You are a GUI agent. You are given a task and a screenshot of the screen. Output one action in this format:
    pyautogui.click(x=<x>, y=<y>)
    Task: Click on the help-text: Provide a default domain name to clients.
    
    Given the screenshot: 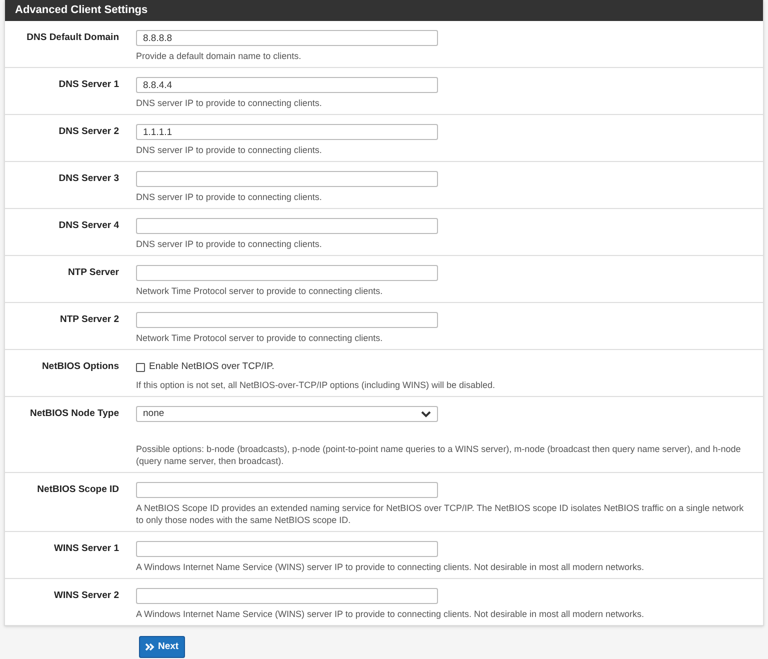 What is the action you would take?
    pyautogui.click(x=219, y=56)
    